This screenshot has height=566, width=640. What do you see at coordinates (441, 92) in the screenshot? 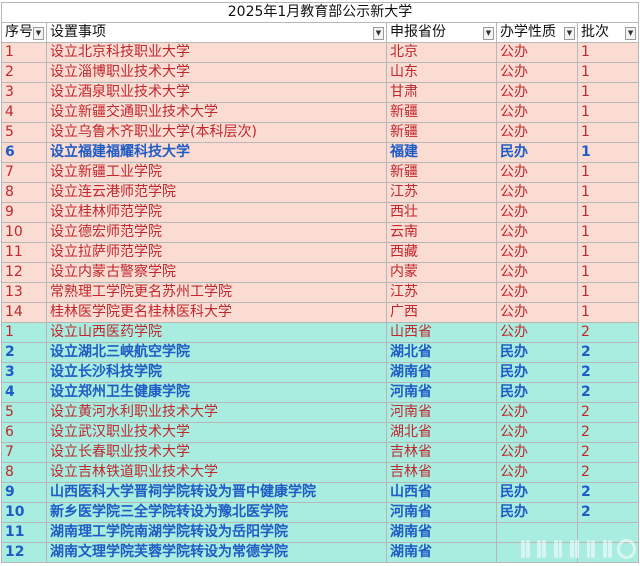
I see `cell-province: 甘肃` at bounding box center [441, 92].